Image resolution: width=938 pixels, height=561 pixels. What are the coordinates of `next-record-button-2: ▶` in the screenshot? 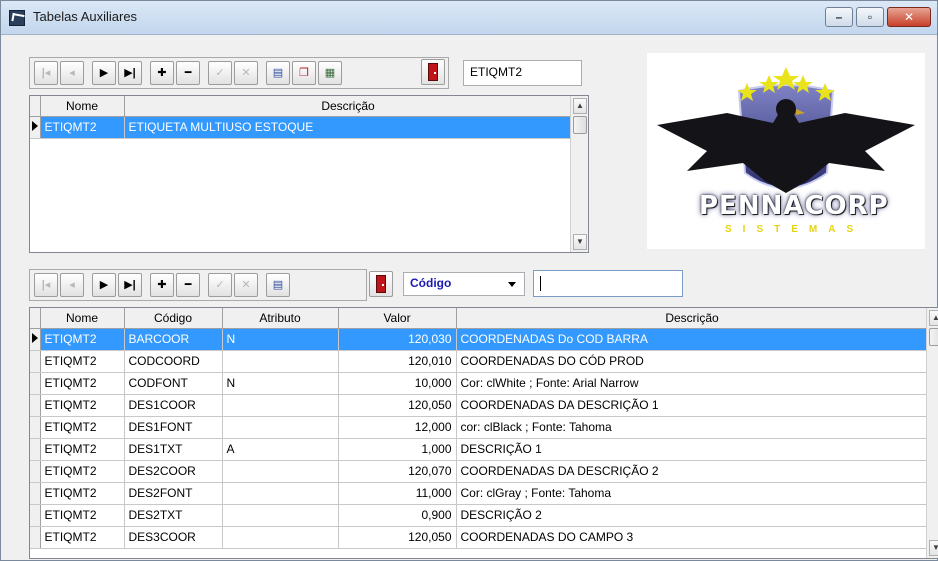 It's located at (104, 285).